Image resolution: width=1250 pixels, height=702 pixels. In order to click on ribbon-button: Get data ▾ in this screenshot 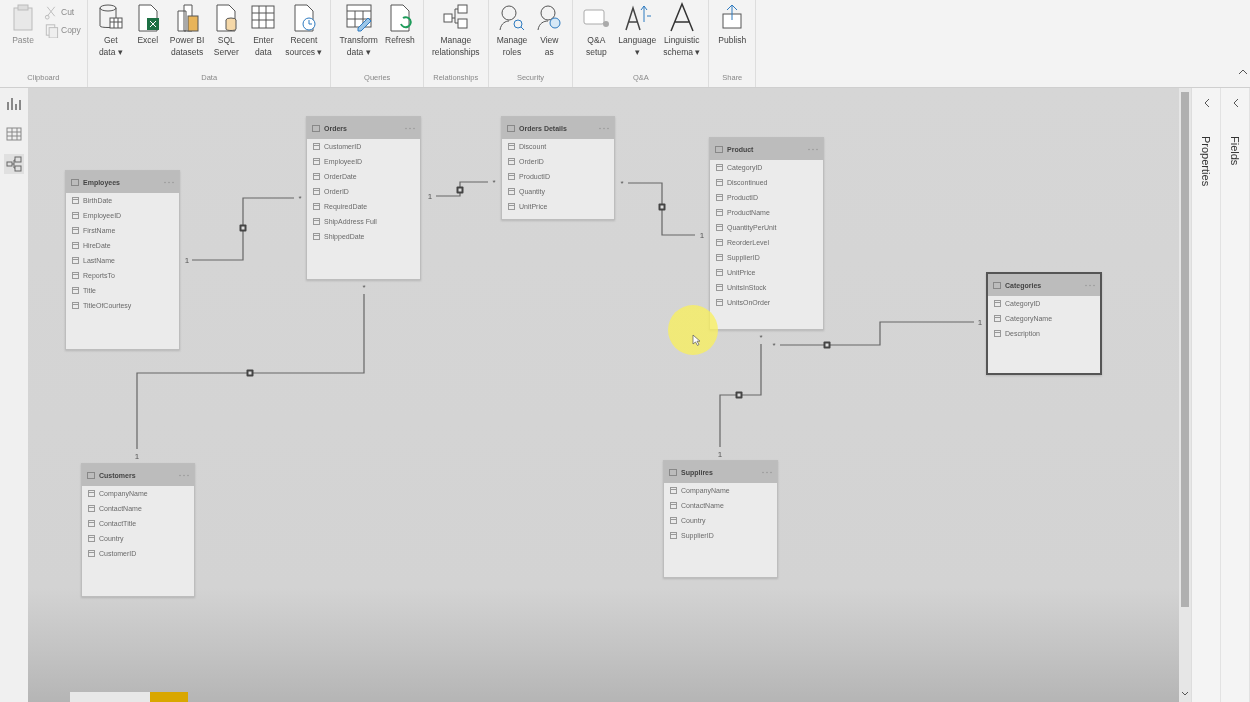, I will do `click(110, 30)`.